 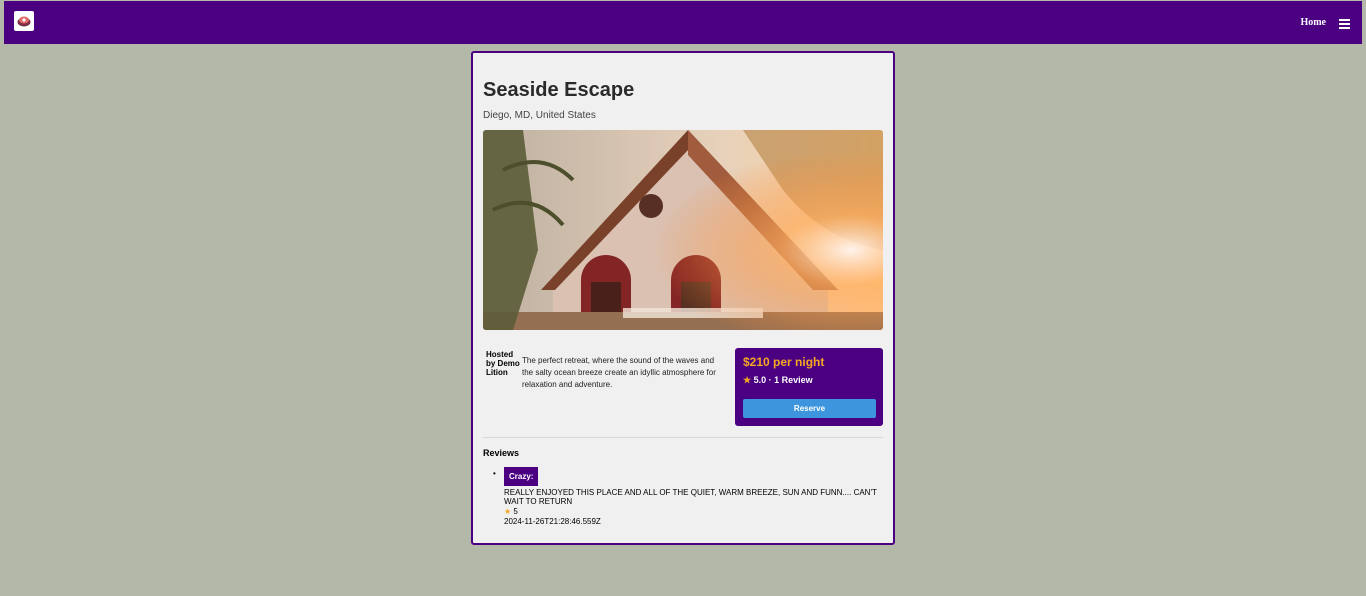 What do you see at coordinates (559, 90) in the screenshot?
I see `listing-title: Seaside Escape` at bounding box center [559, 90].